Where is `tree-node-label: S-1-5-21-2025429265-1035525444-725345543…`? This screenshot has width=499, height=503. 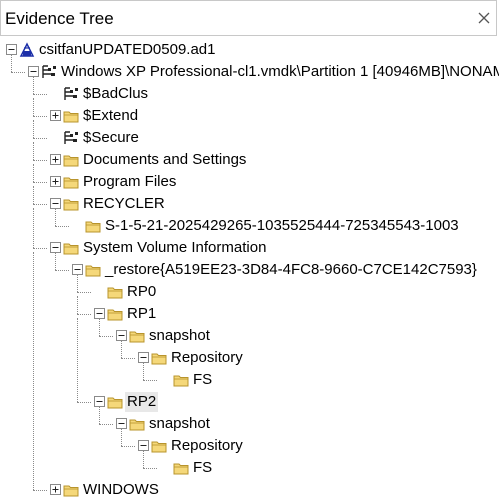
tree-node-label: S-1-5-21-2025429265-1035525444-725345543… is located at coordinates (282, 225).